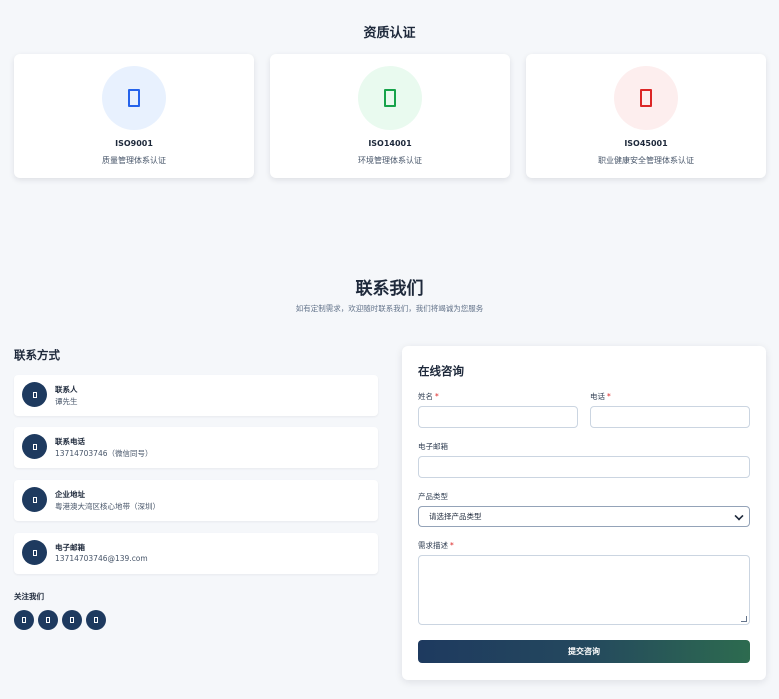 This screenshot has height=699, width=779. Describe the element at coordinates (498, 417) in the screenshot. I see `name-input` at that location.